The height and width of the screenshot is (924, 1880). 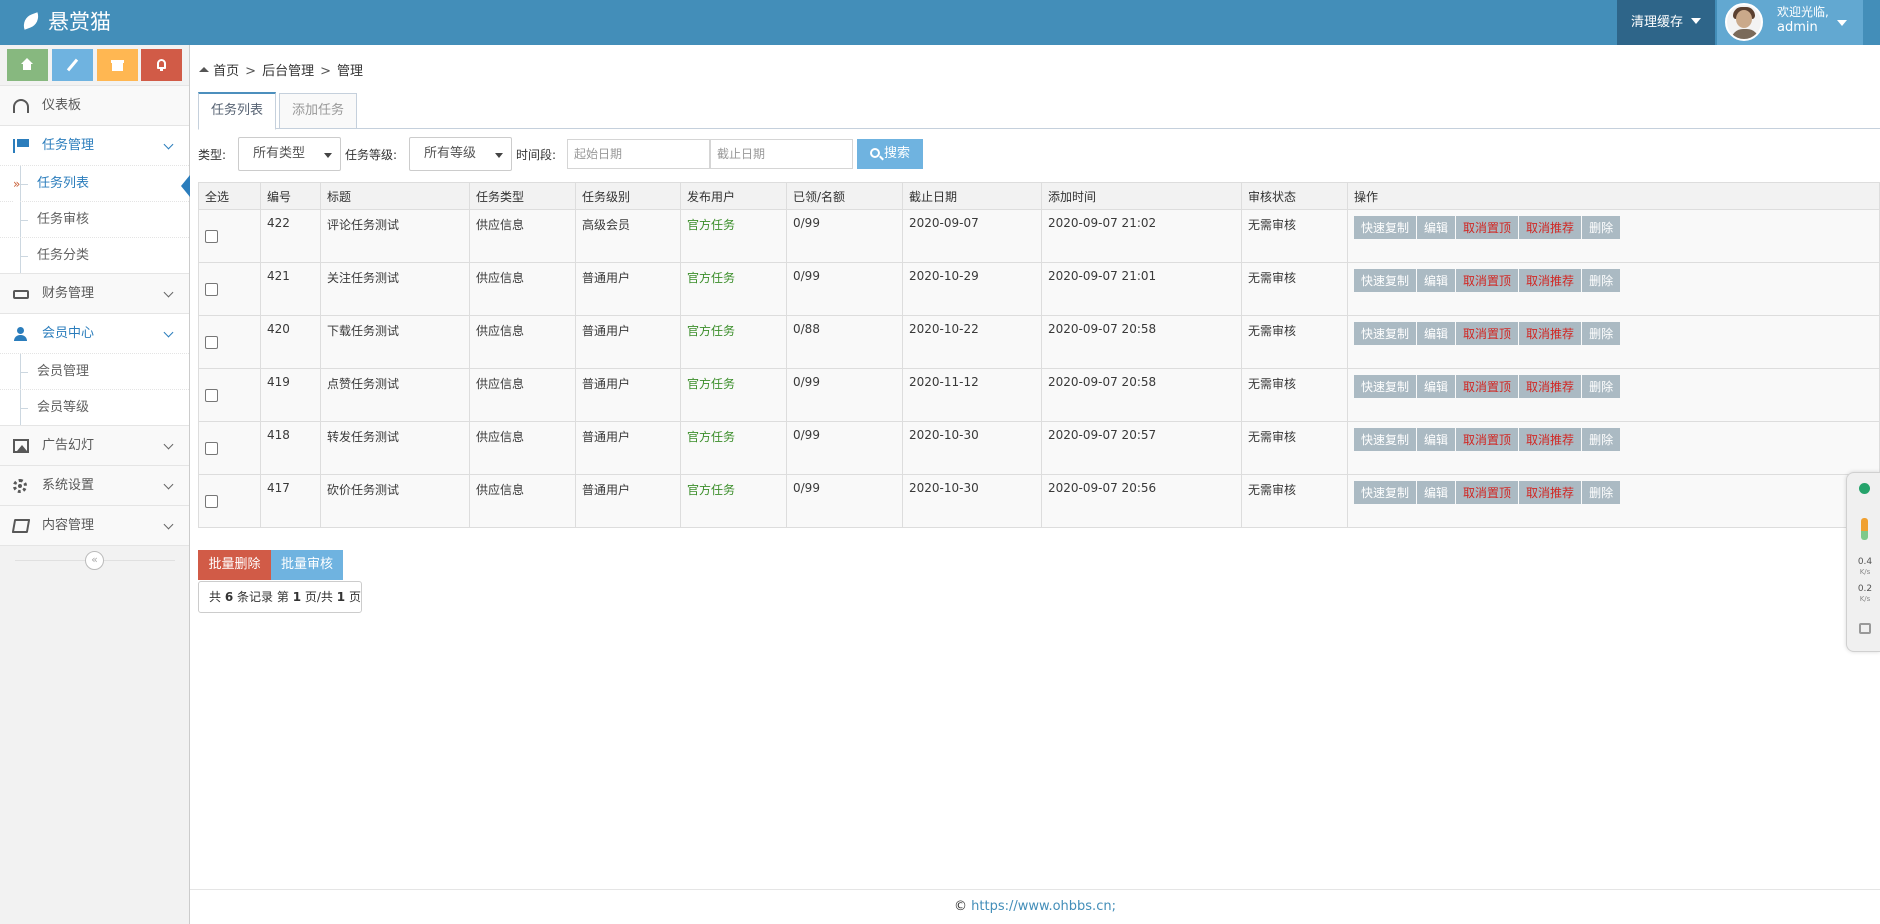 I want to click on sidebar-subitem-task-audit: 任务审核, so click(x=94, y=219).